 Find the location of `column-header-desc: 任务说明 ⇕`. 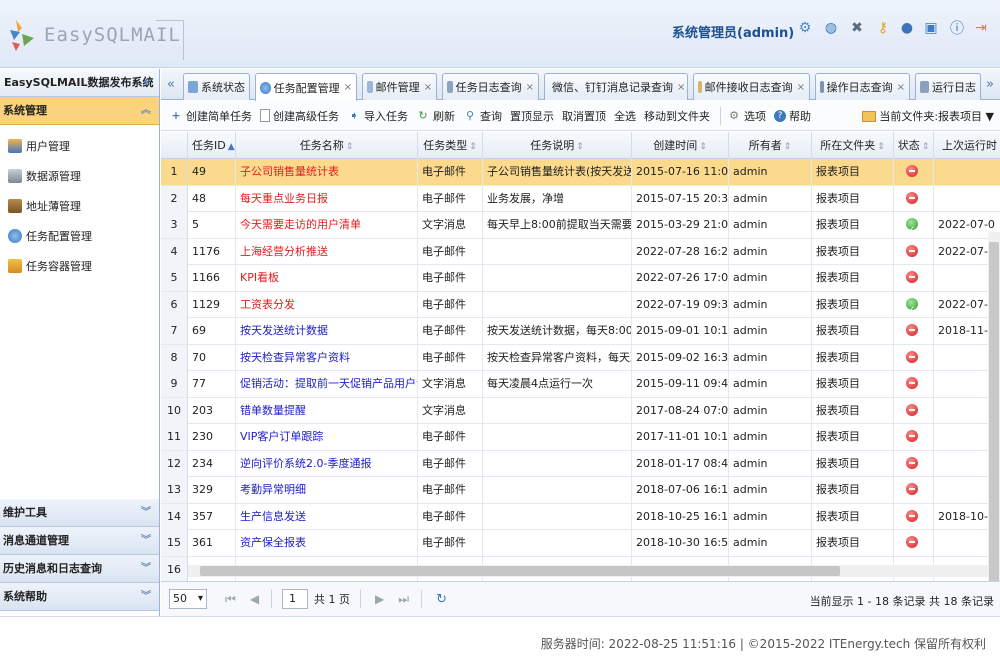

column-header-desc: 任务说明 ⇕ is located at coordinates (557, 145).